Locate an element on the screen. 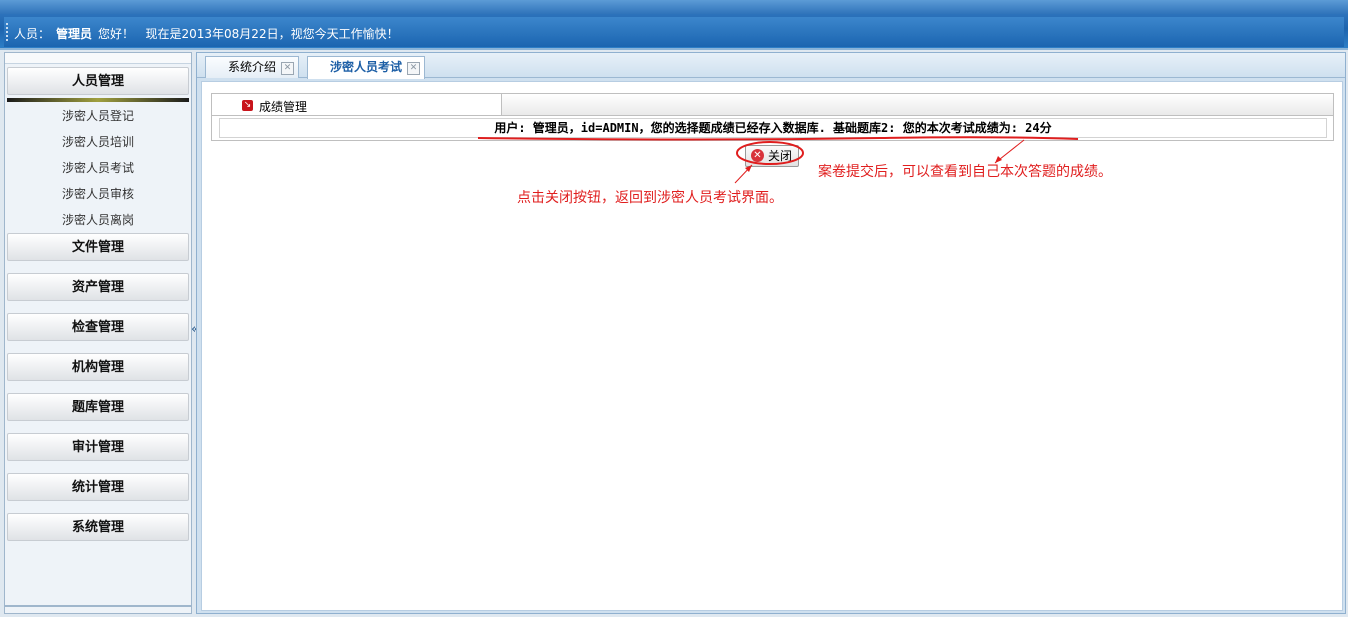 The height and width of the screenshot is (617, 1348). user-name: 管理员 is located at coordinates (74, 34).